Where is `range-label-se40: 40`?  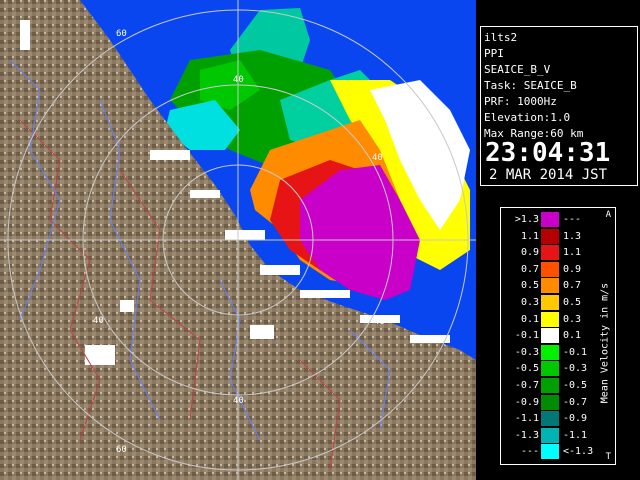 range-label-se40: 40 is located at coordinates (379, 322).